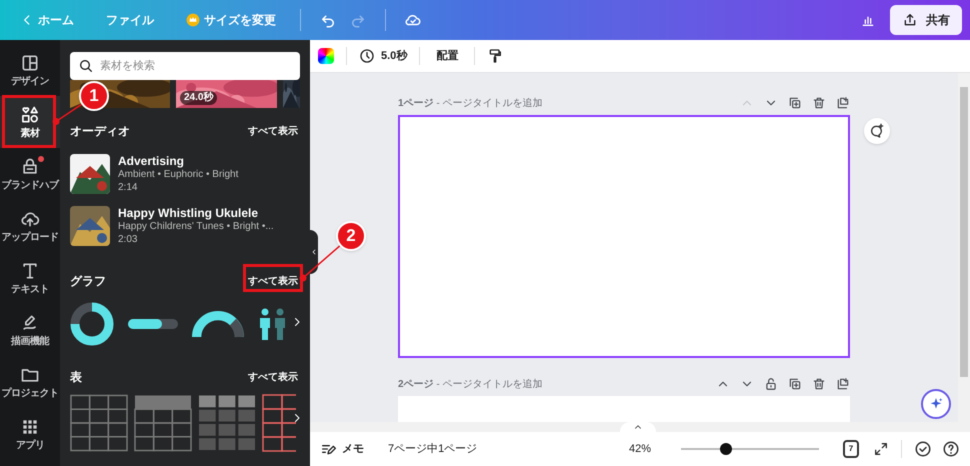 This screenshot has width=970, height=466. I want to click on track-duration: 2:03, so click(128, 239).